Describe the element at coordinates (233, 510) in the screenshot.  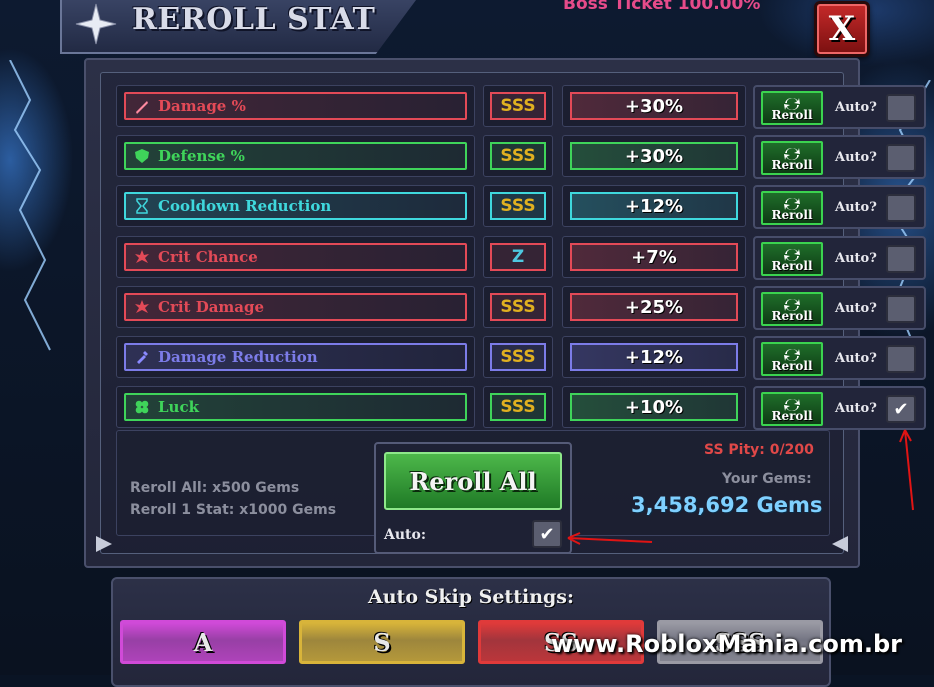
I see `reroll-one-cost: Reroll 1 Stat: x1000 Gems` at that location.